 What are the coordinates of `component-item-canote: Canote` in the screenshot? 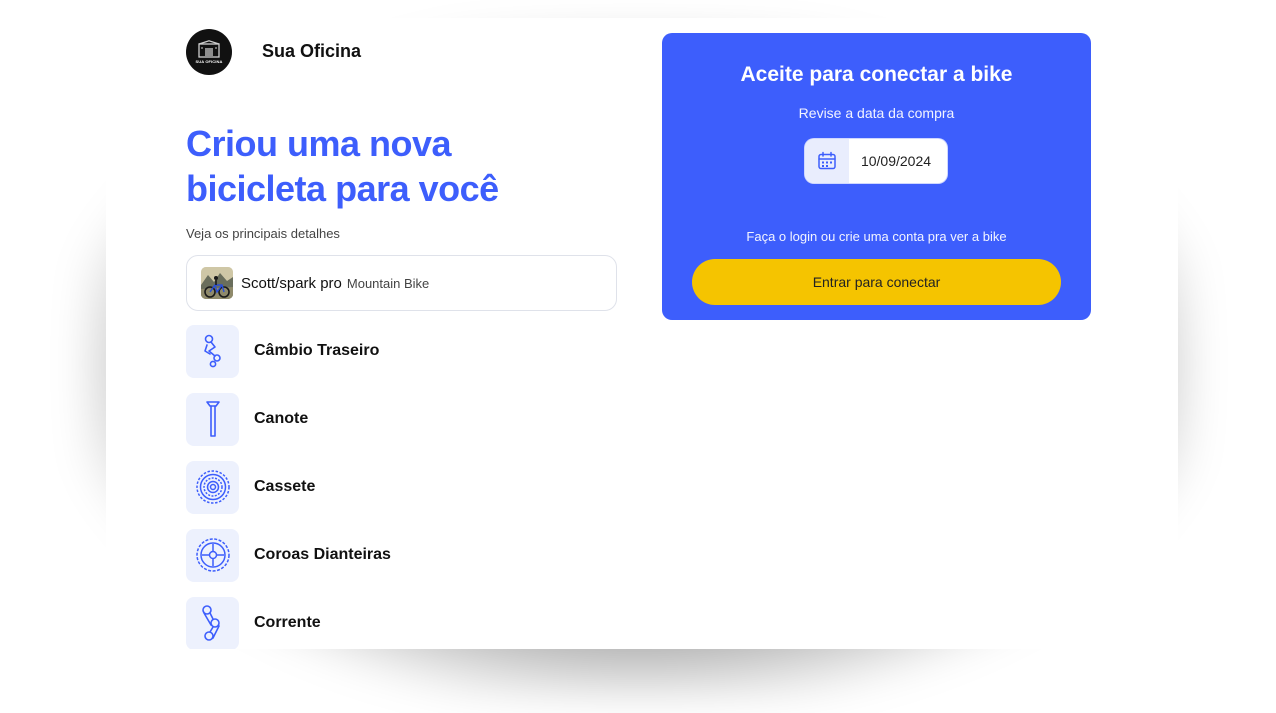 It's located at (288, 419).